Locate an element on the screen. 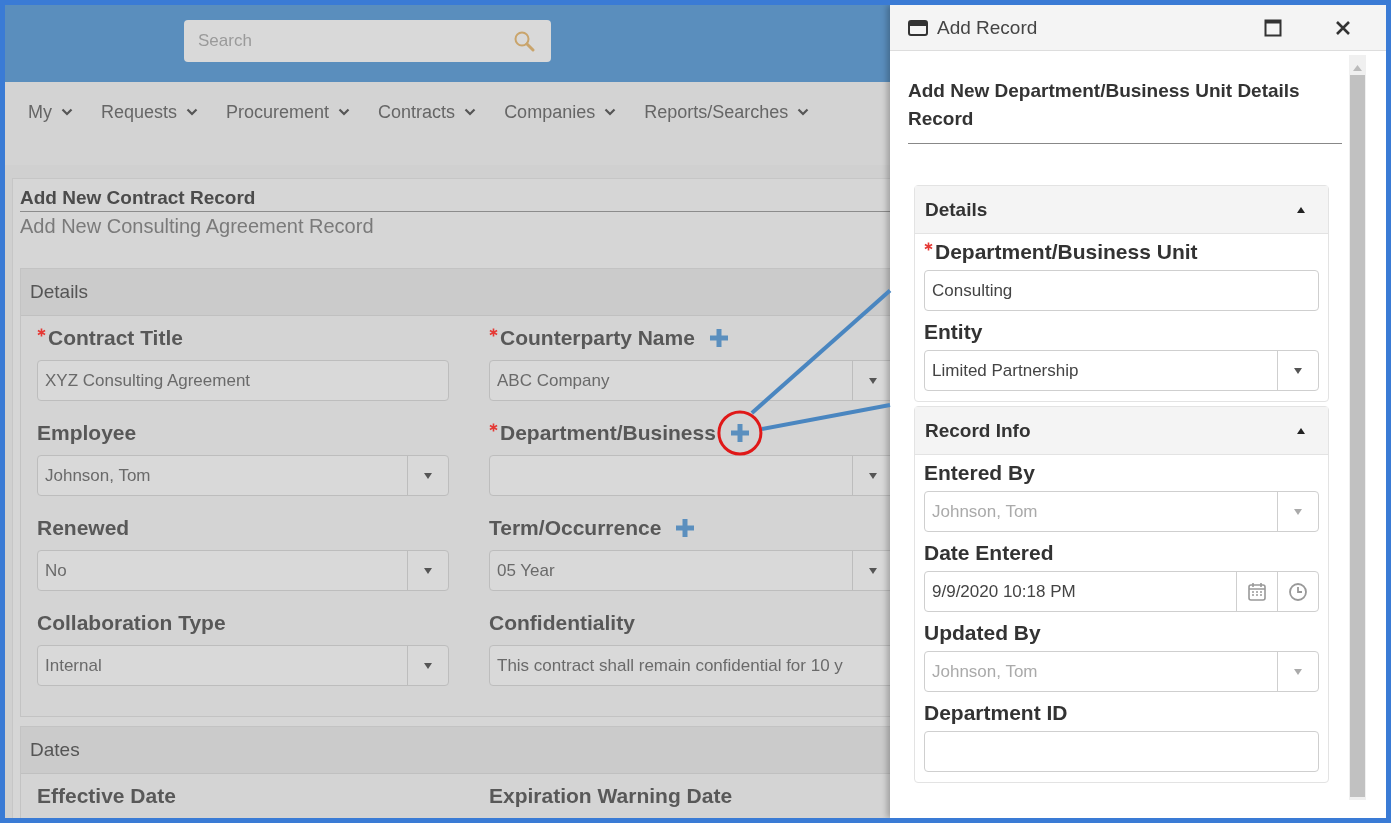 The image size is (1391, 823). field-label: Date Entered is located at coordinates (989, 553).